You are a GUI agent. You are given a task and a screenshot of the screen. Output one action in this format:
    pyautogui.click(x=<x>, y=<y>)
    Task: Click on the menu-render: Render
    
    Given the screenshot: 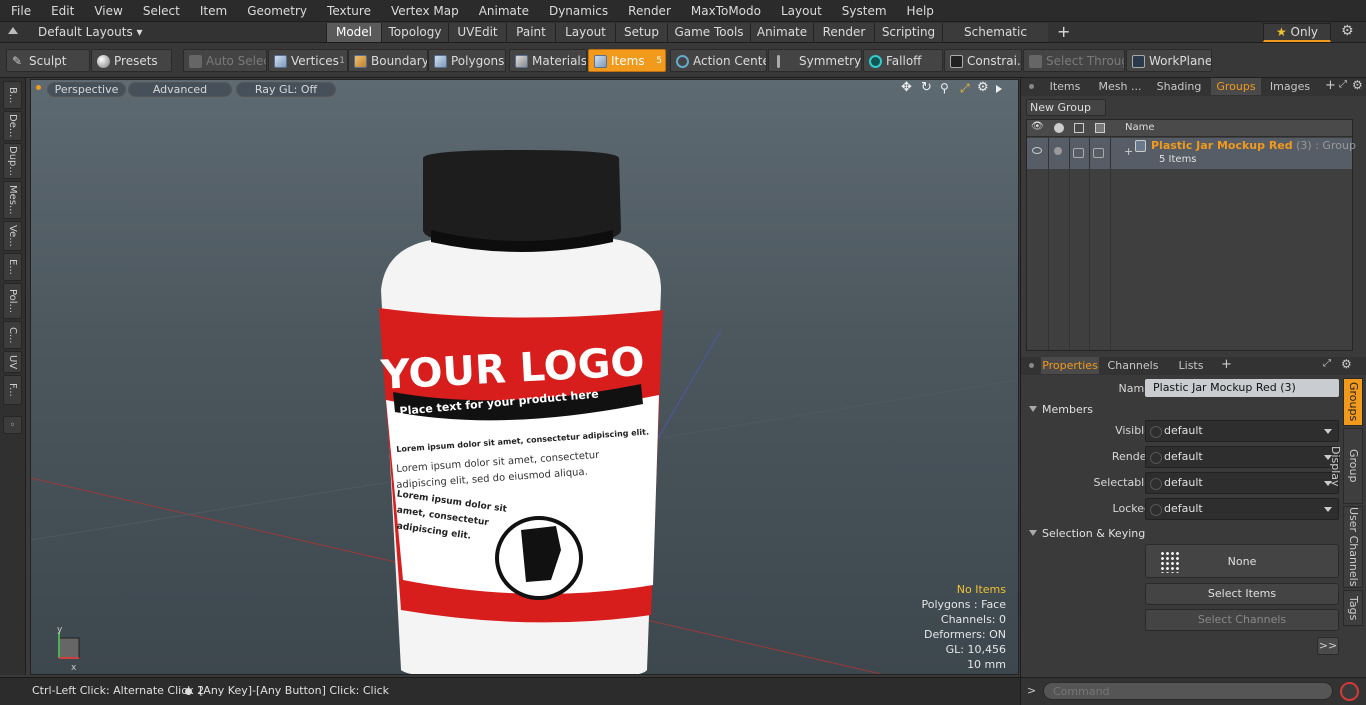 What is the action you would take?
    pyautogui.click(x=648, y=11)
    